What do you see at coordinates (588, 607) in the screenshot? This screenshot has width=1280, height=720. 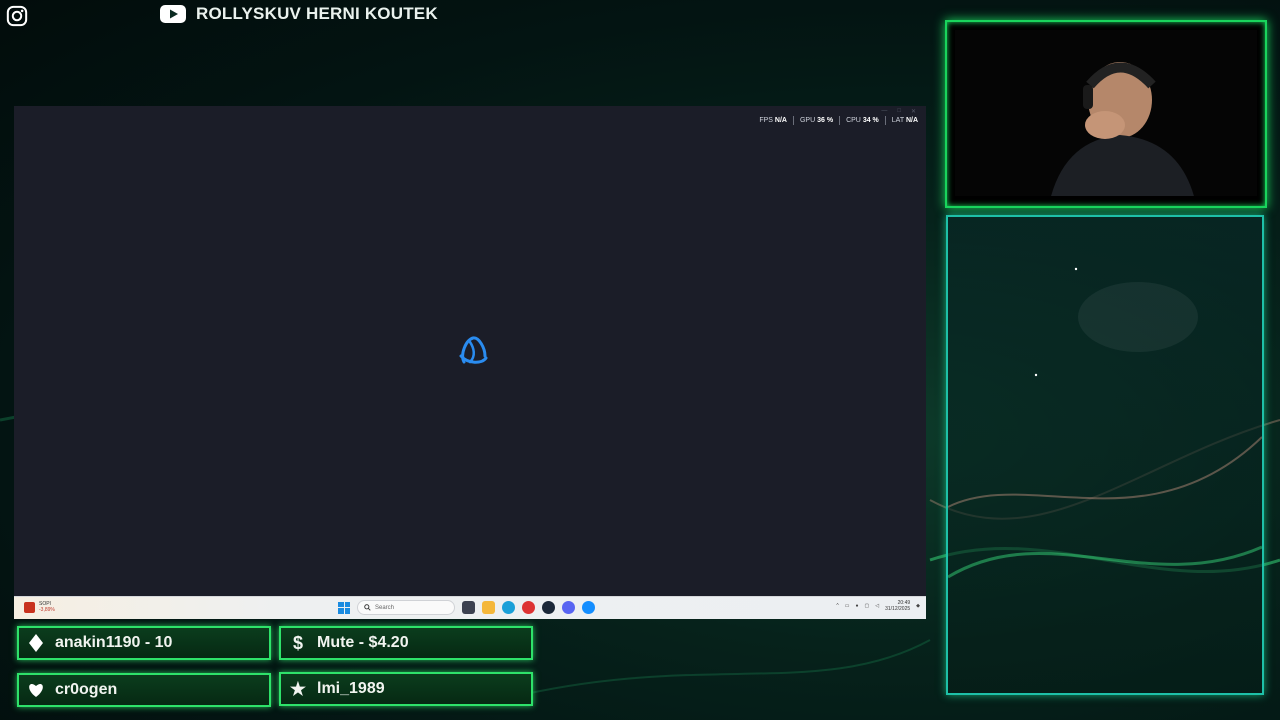 I see `battlenet-taskbar-icon` at bounding box center [588, 607].